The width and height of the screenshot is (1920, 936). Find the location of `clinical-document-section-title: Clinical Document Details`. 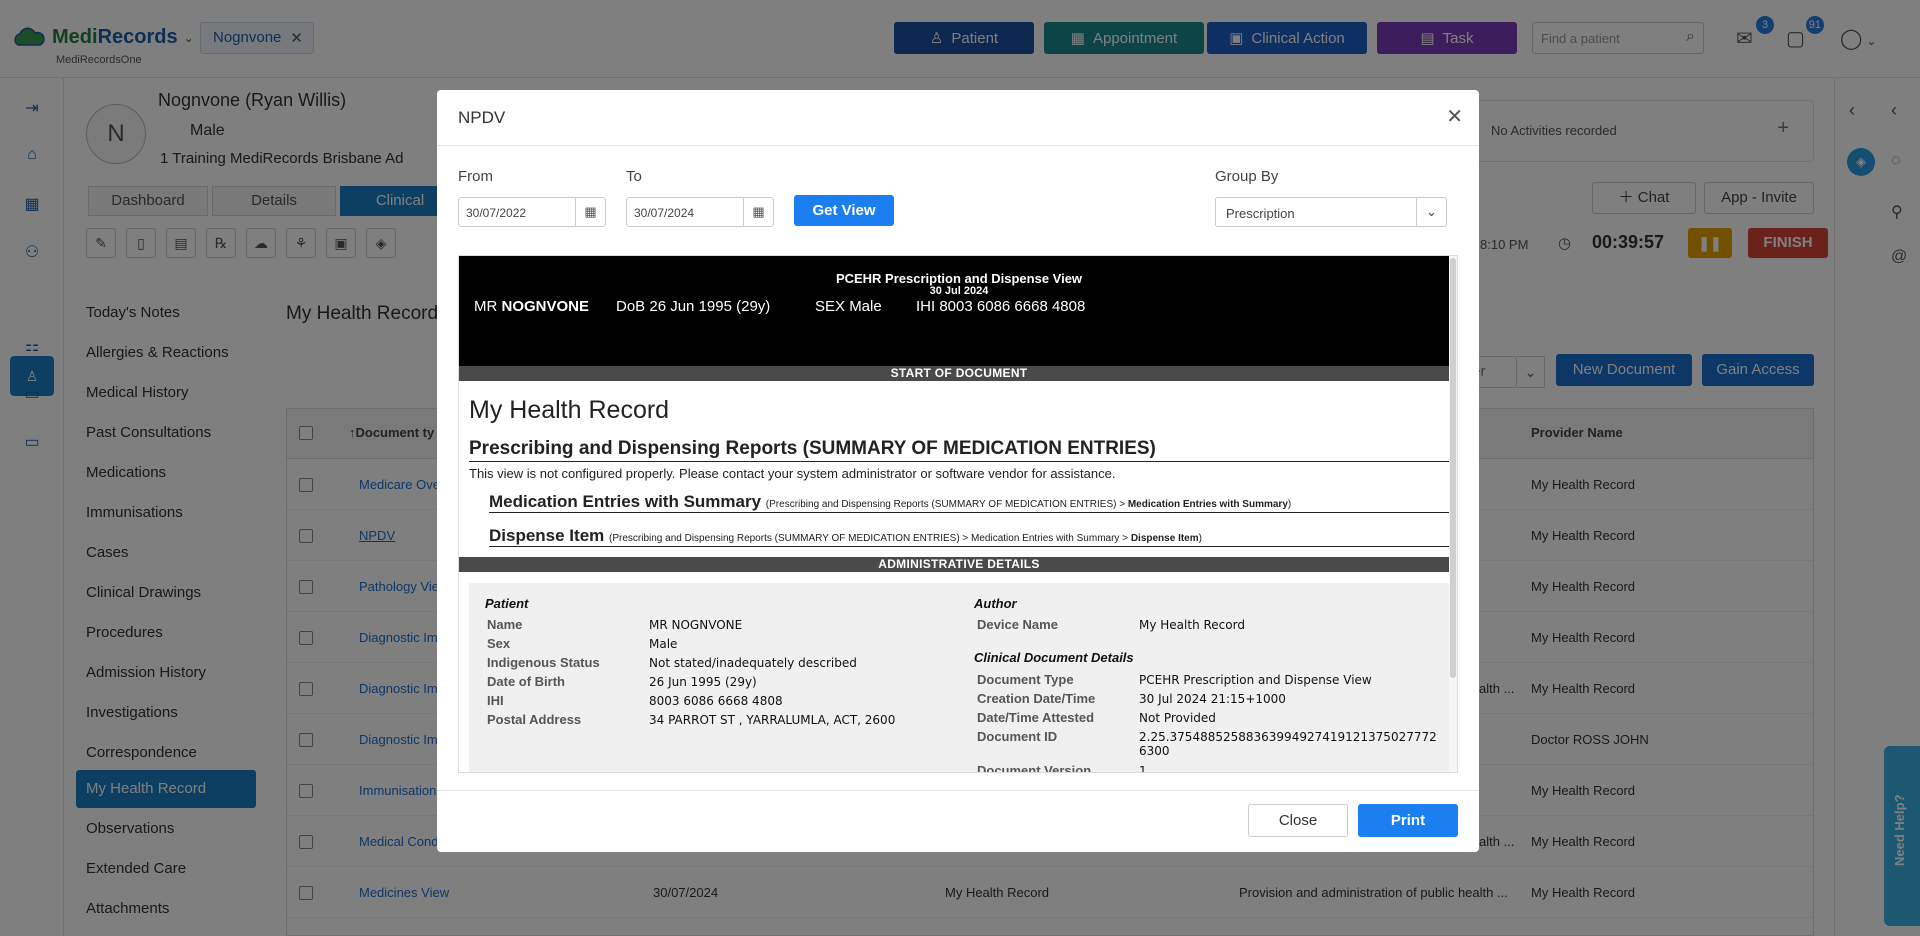

clinical-document-section-title: Clinical Document Details is located at coordinates (1054, 657).